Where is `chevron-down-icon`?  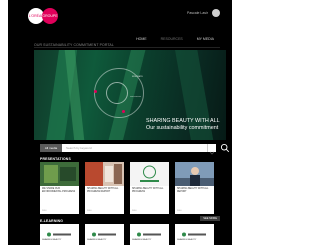 chevron-down-icon is located at coordinates (212, 153).